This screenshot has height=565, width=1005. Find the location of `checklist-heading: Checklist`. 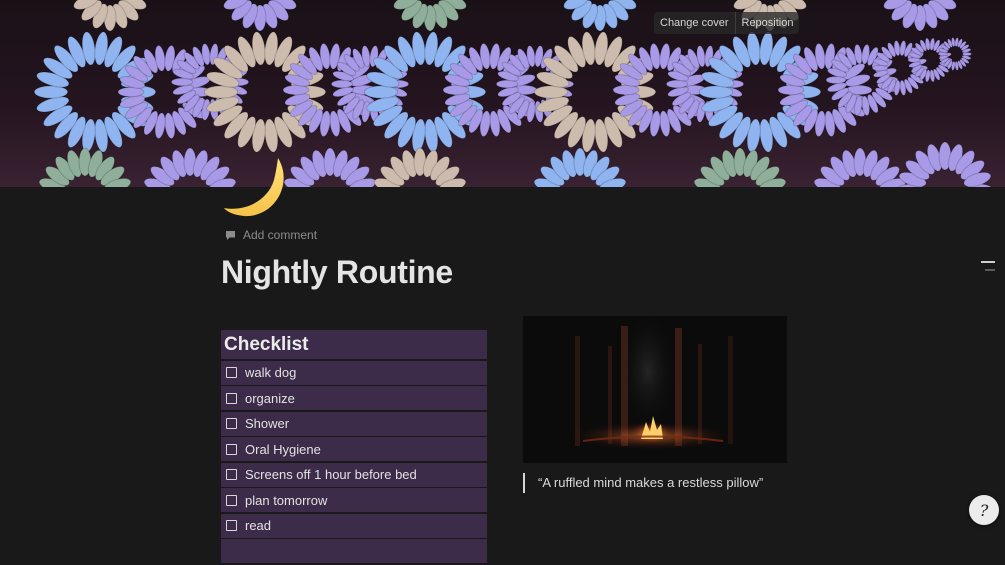

checklist-heading: Checklist is located at coordinates (354, 344).